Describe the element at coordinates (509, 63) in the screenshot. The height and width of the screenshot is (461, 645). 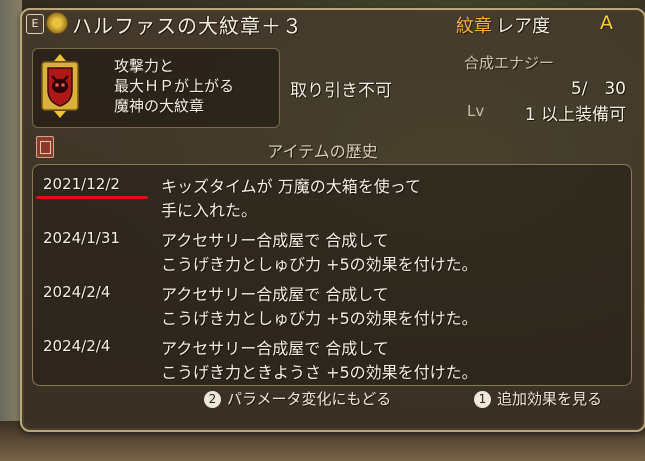
I see `energy-label: 合成エナジー` at that location.